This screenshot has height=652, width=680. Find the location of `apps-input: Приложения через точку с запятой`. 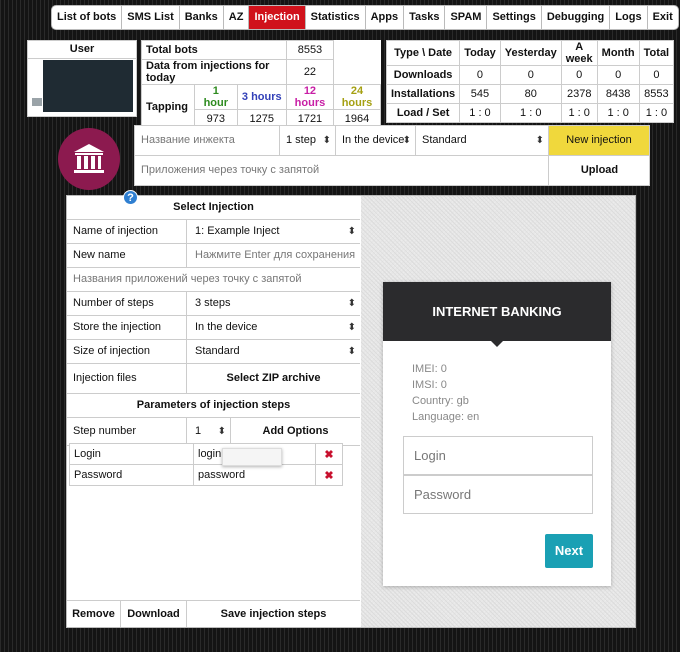

apps-input: Приложения через точку с запятой is located at coordinates (342, 171).